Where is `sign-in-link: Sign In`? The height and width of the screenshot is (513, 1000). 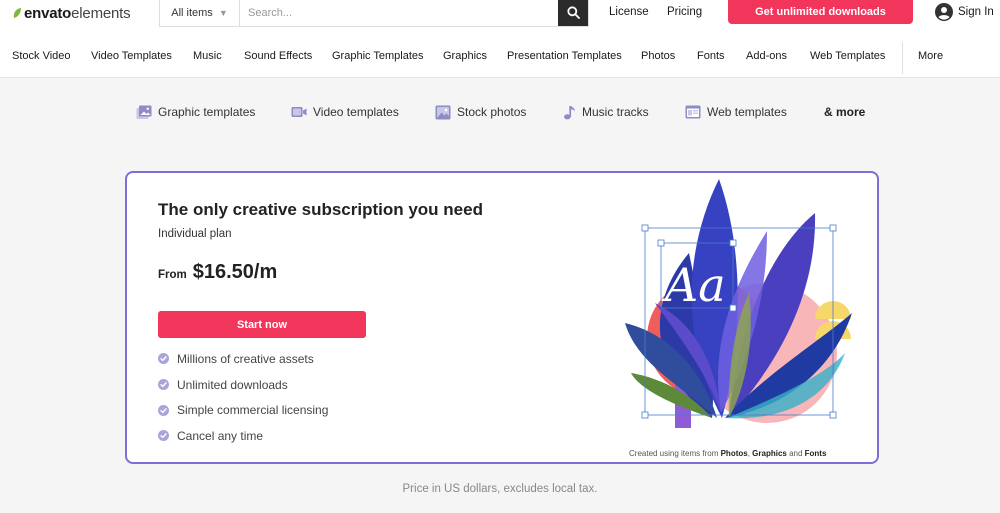 sign-in-link: Sign In is located at coordinates (964, 12).